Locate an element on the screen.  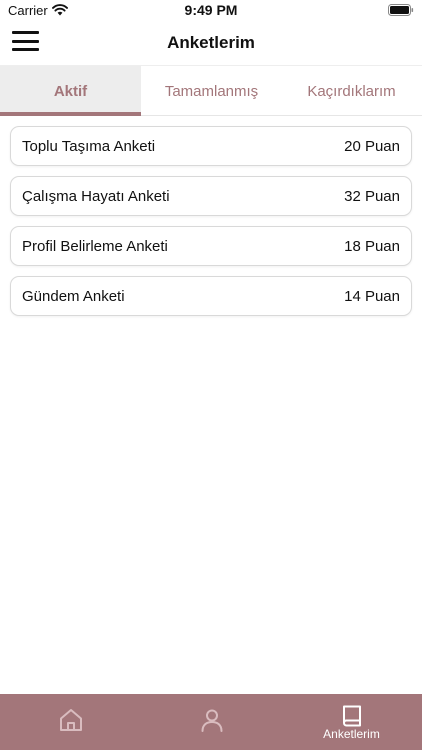
tab-missed-surveys: Kaçırdıklarım is located at coordinates (351, 91).